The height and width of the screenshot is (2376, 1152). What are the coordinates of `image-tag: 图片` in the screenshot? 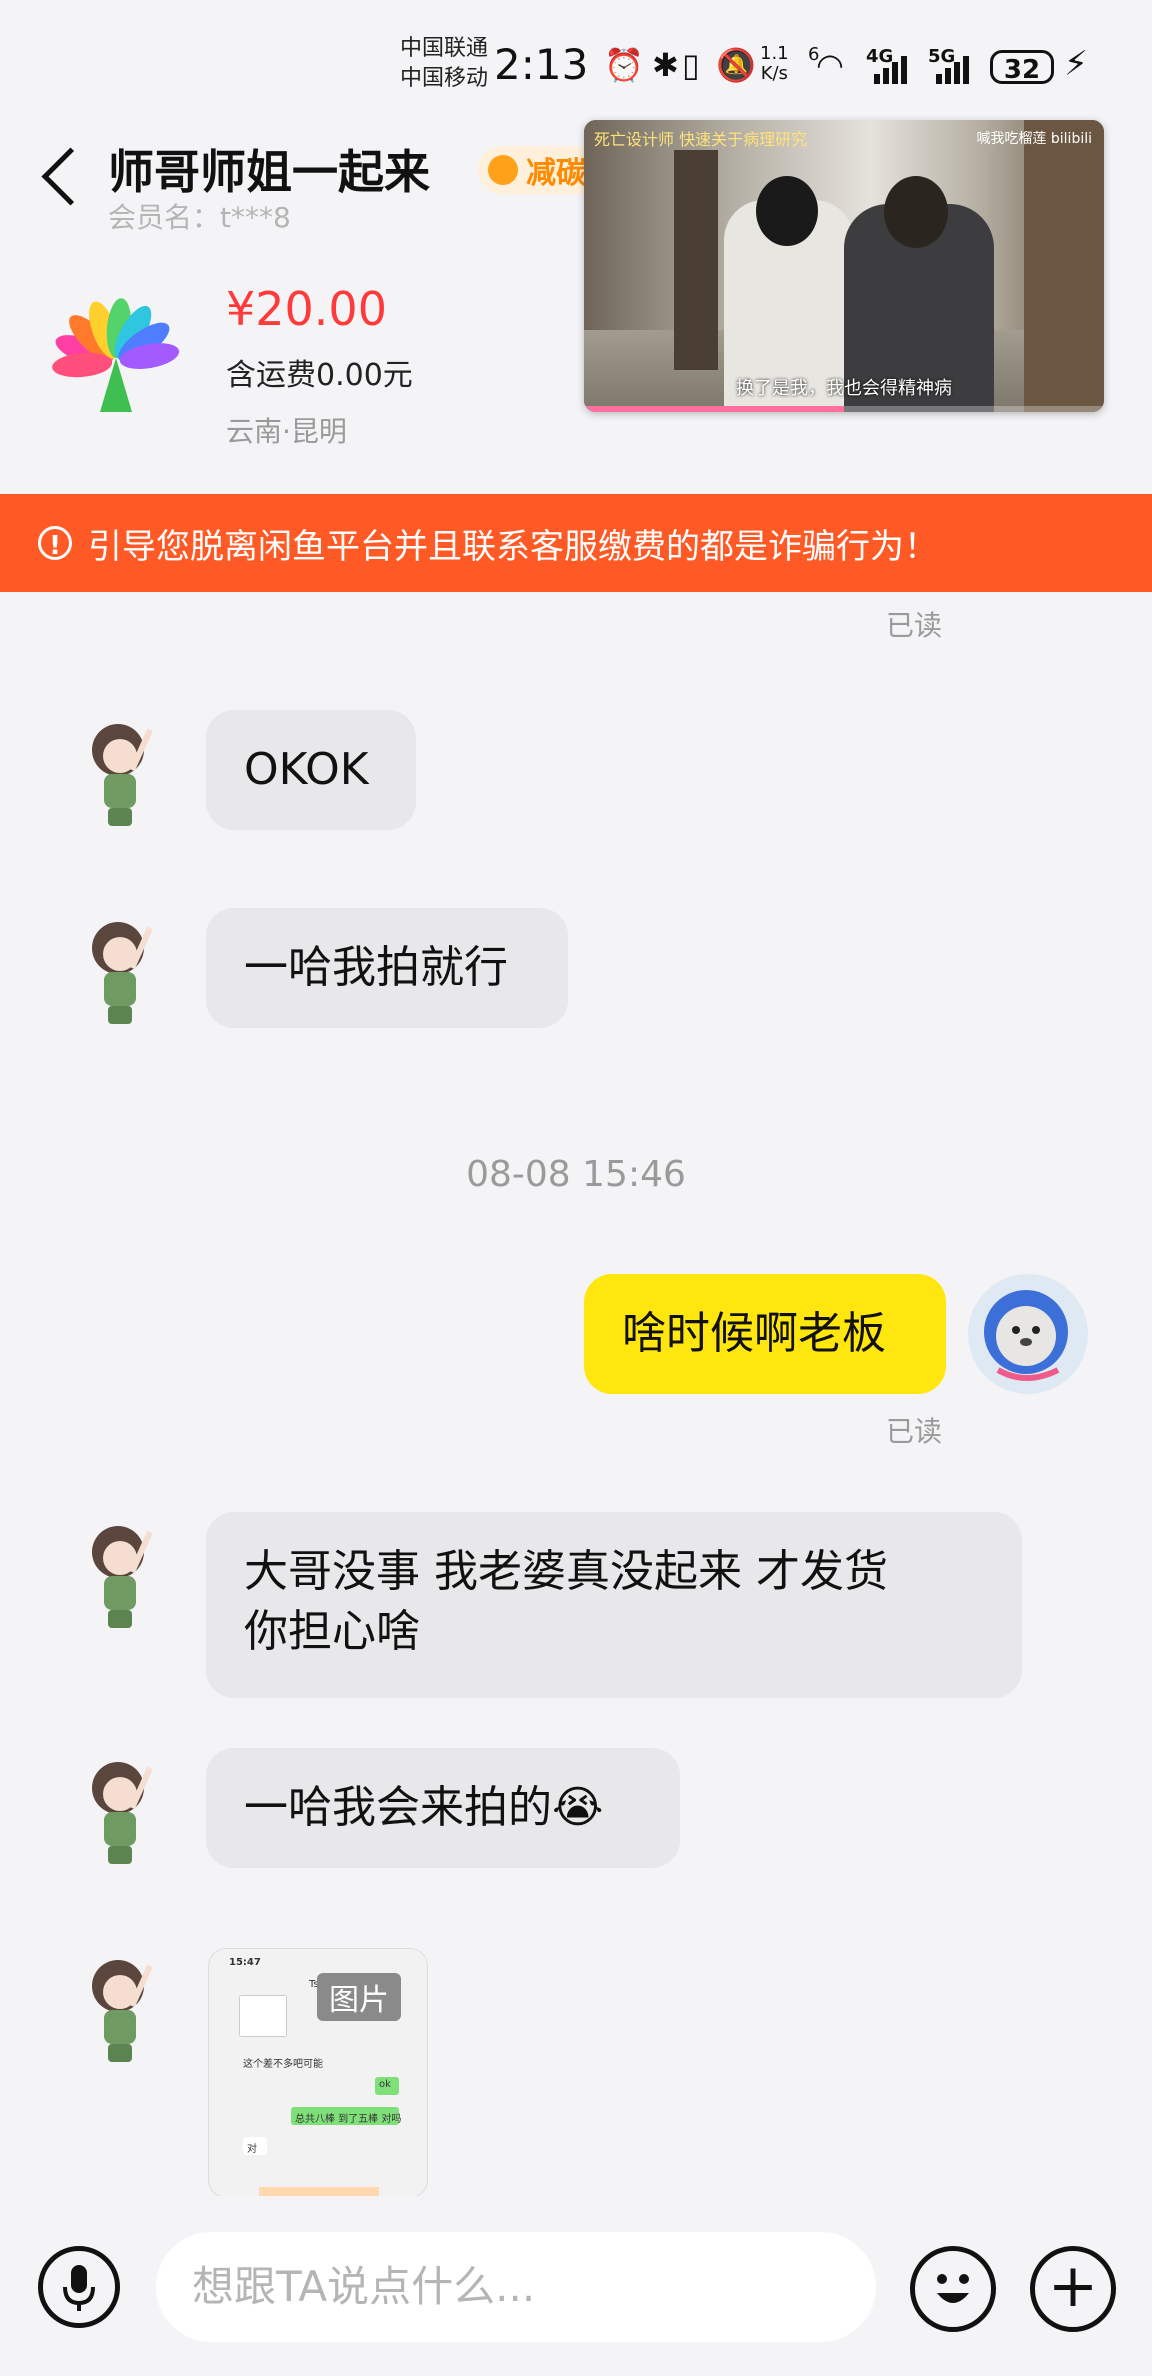 It's located at (359, 1997).